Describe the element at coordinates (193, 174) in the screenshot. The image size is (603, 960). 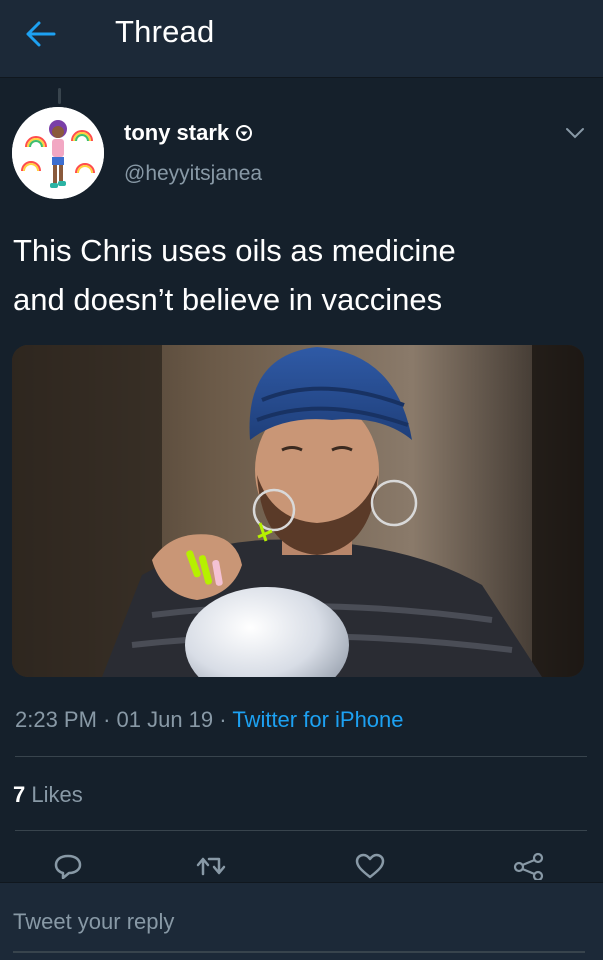
I see `user-handle: @heyyitsjanea` at that location.